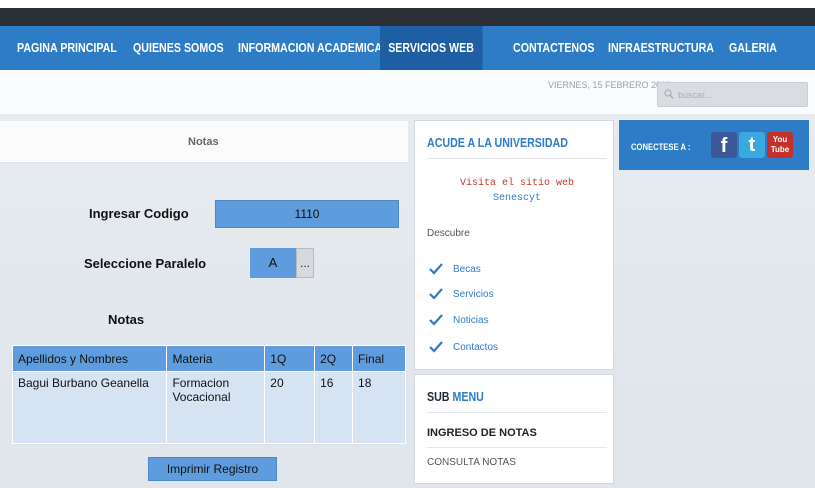 The height and width of the screenshot is (488, 815). What do you see at coordinates (67, 48) in the screenshot?
I see `nav-pagina-principal: PAGINA PRINCIPAL` at bounding box center [67, 48].